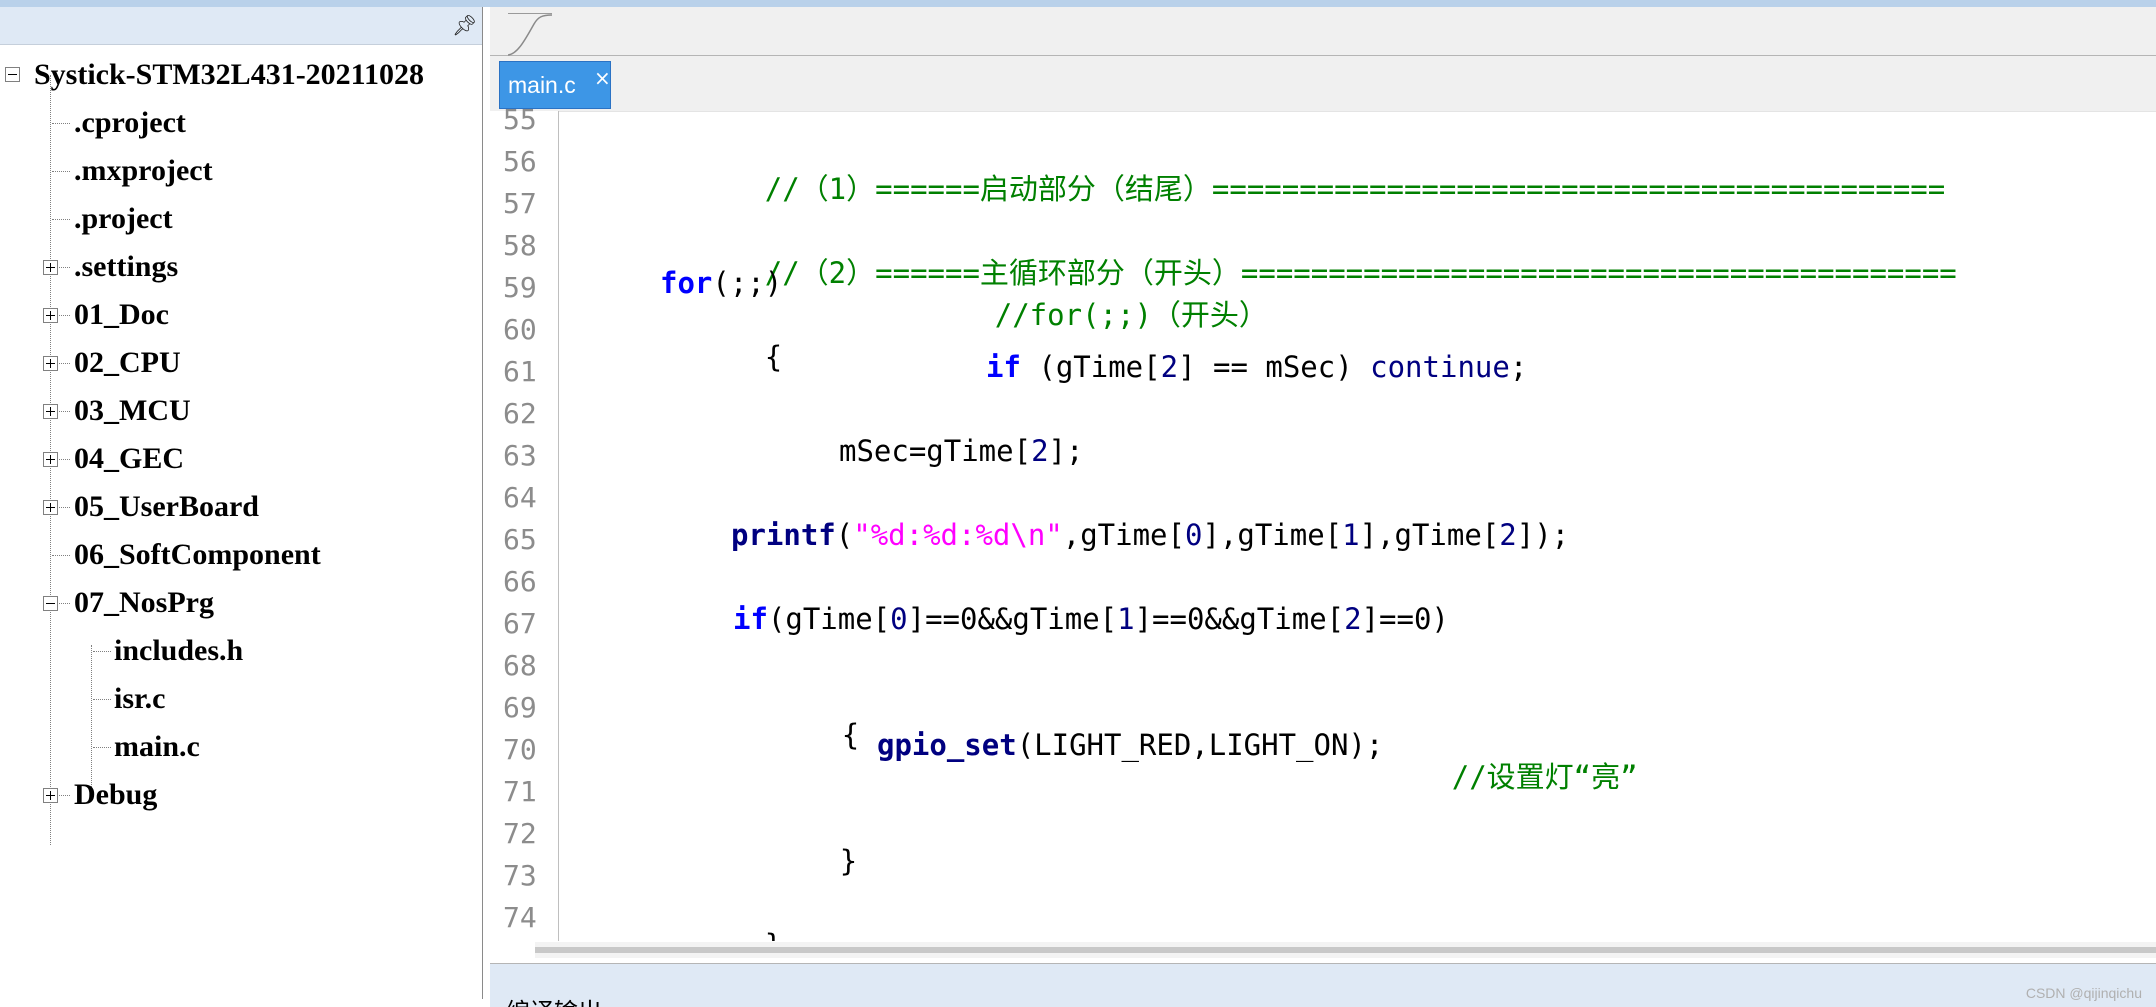 The width and height of the screenshot is (2156, 1007). I want to click on code-line-70-comment: //设置灯“亮”, so click(1492, 777).